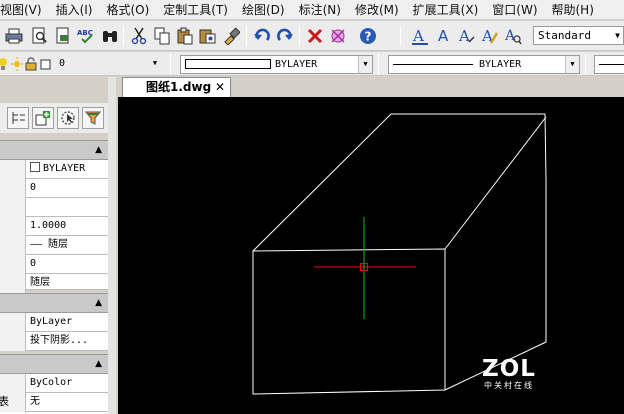 This screenshot has width=624, height=414. Describe the element at coordinates (573, 9) in the screenshot. I see `menu-help: 帮助(H)` at that location.